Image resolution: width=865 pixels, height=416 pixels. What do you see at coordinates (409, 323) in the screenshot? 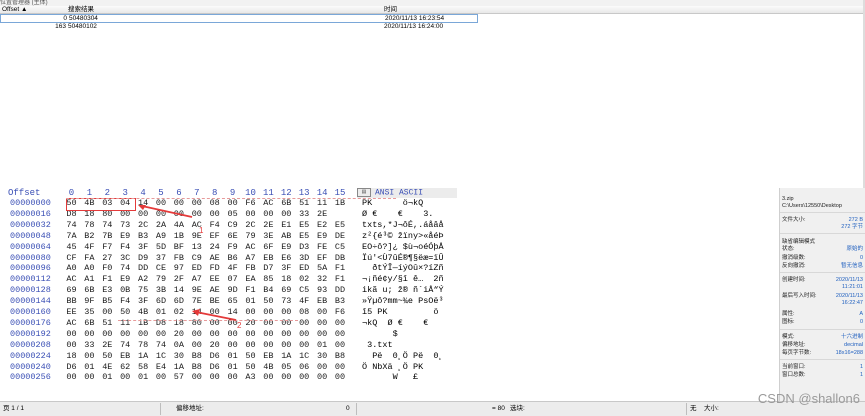
I see `ascii-text: ¬kQ Ø € €` at bounding box center [409, 323].